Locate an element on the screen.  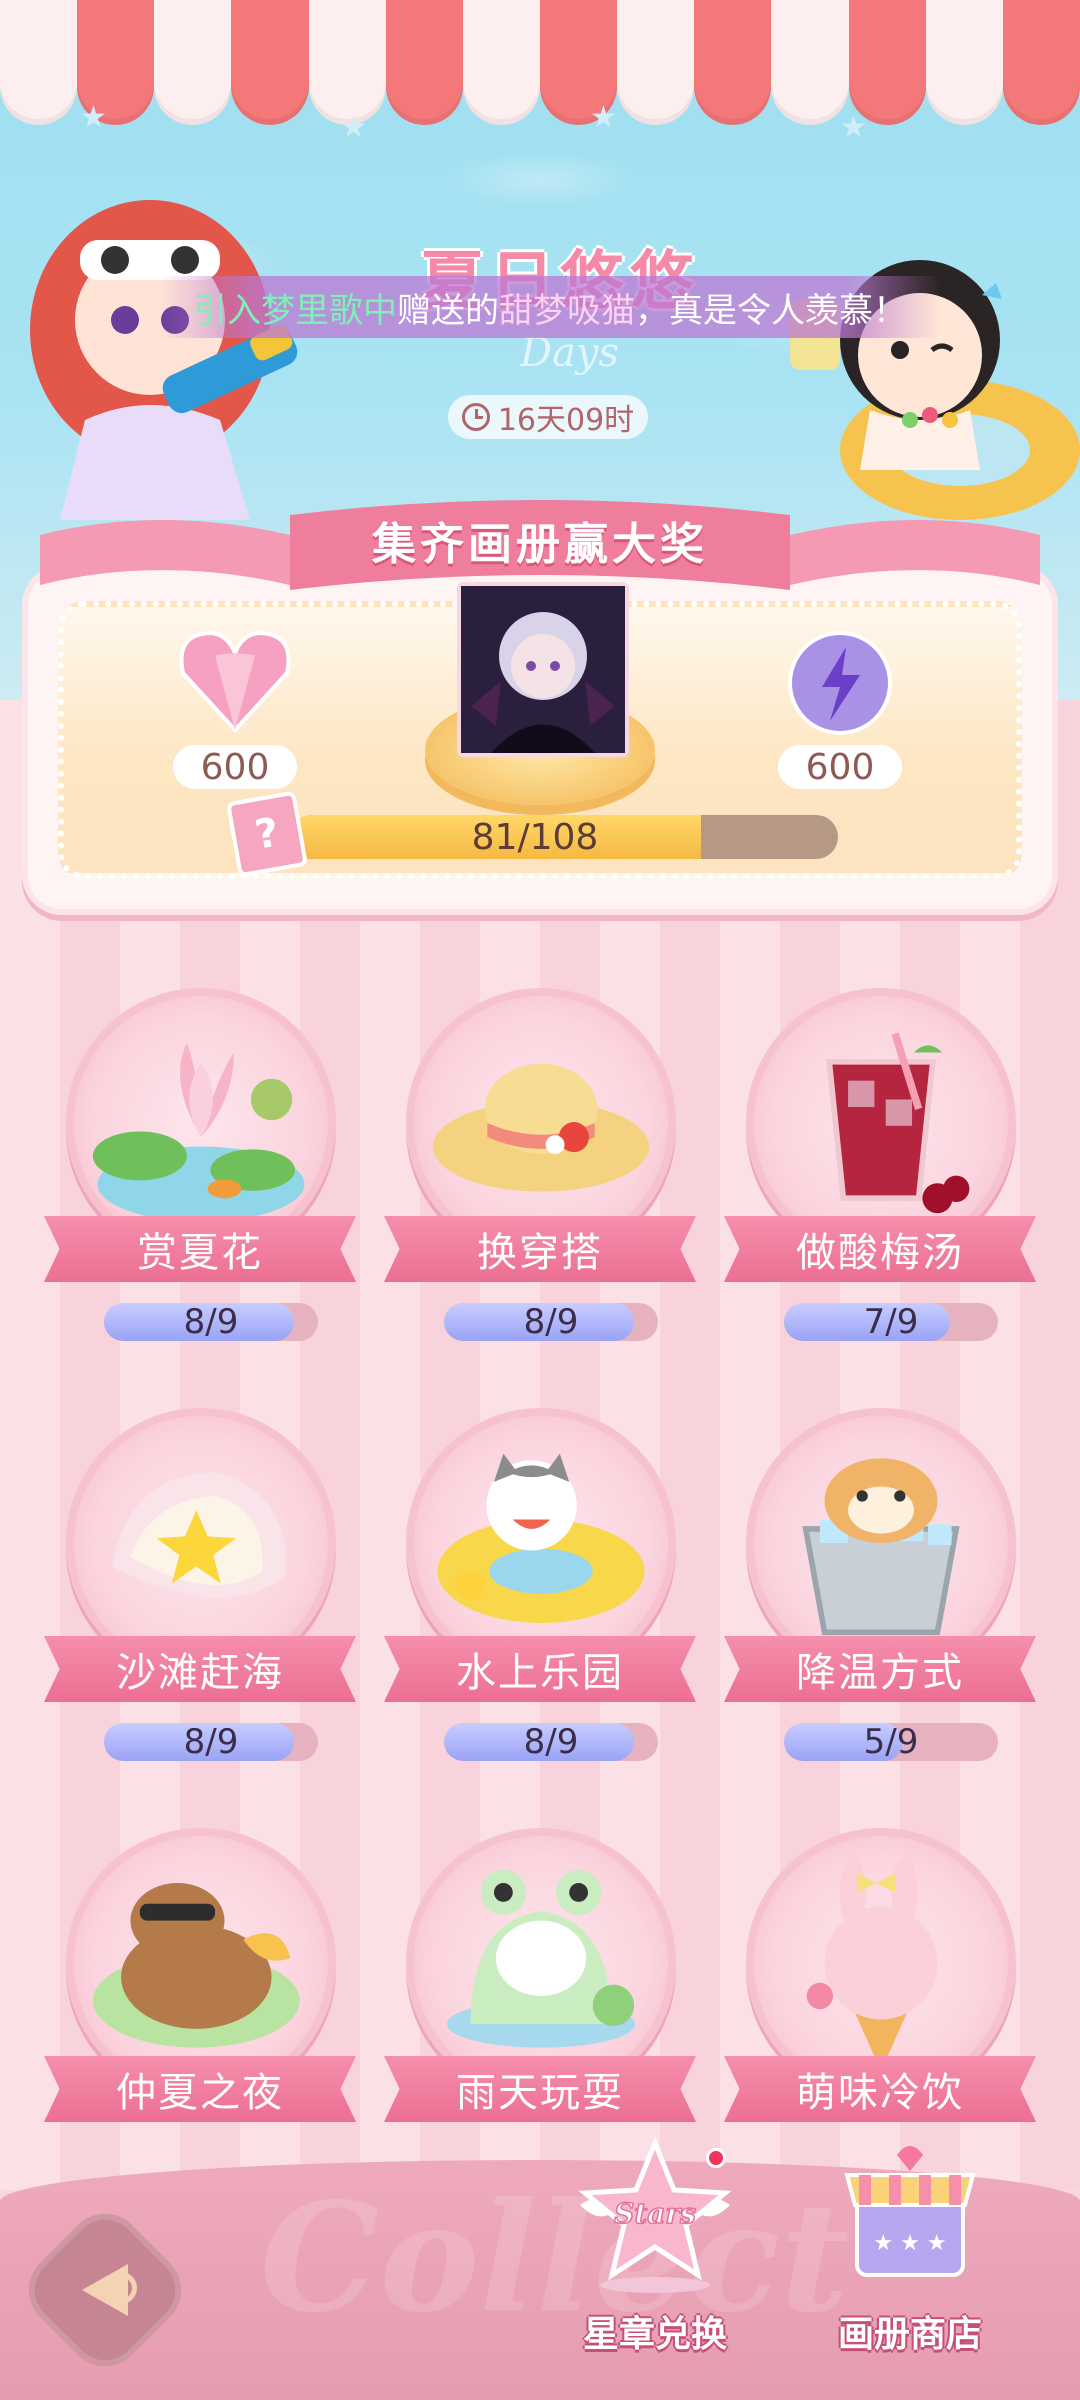
right-reward-count: 600 is located at coordinates (840, 767).